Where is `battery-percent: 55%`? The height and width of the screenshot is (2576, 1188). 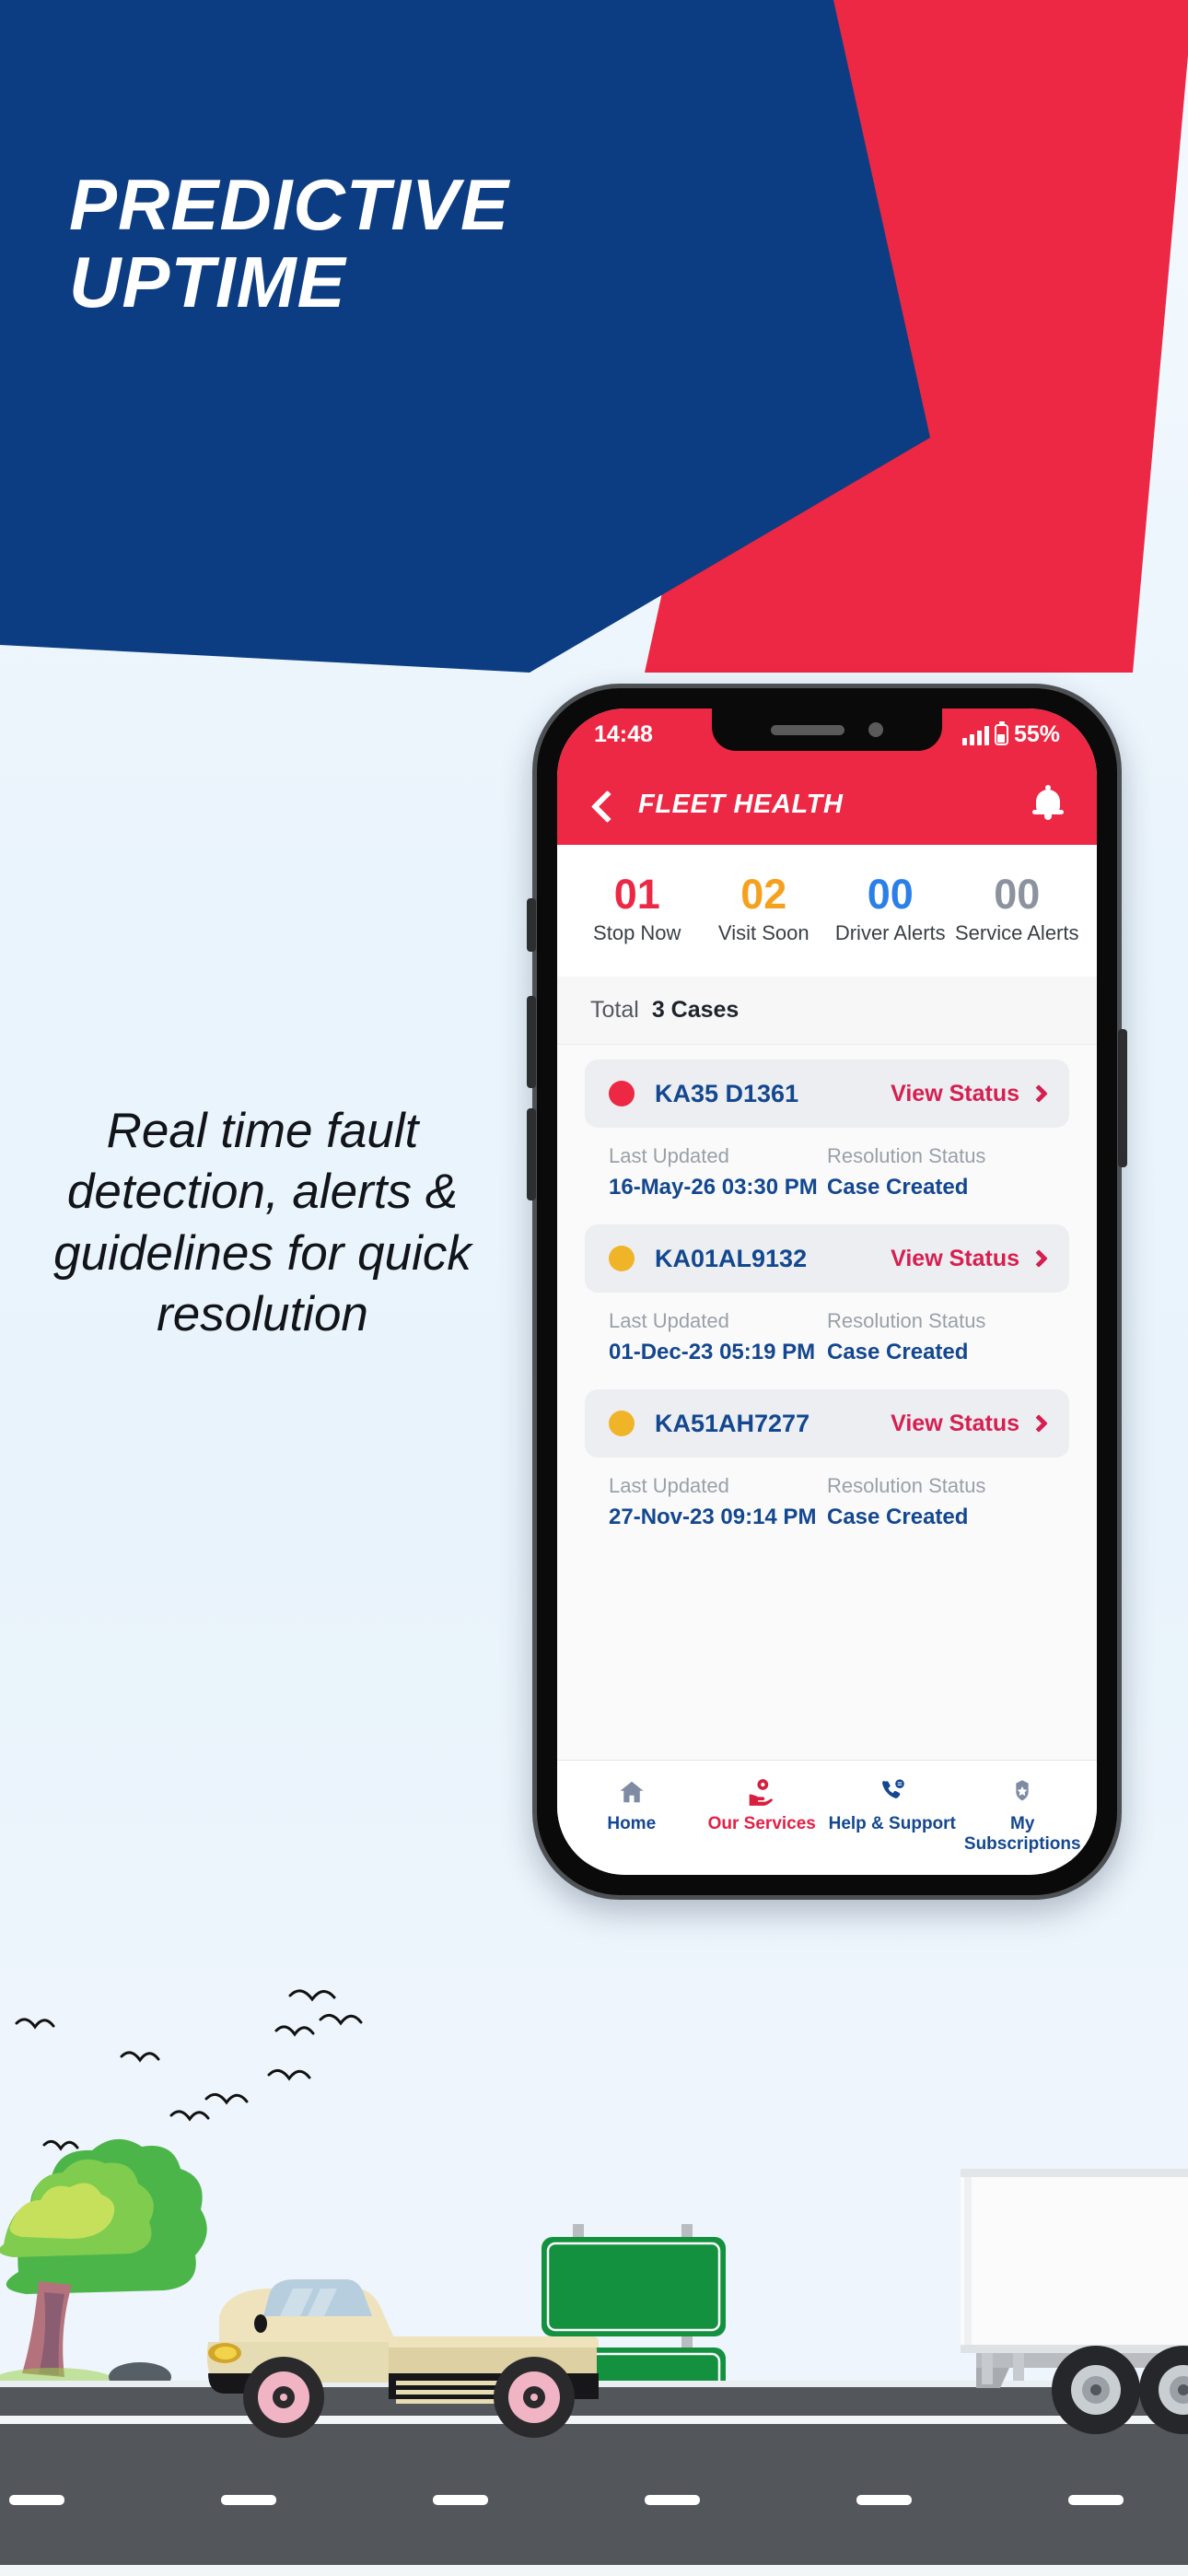 battery-percent: 55% is located at coordinates (1036, 734).